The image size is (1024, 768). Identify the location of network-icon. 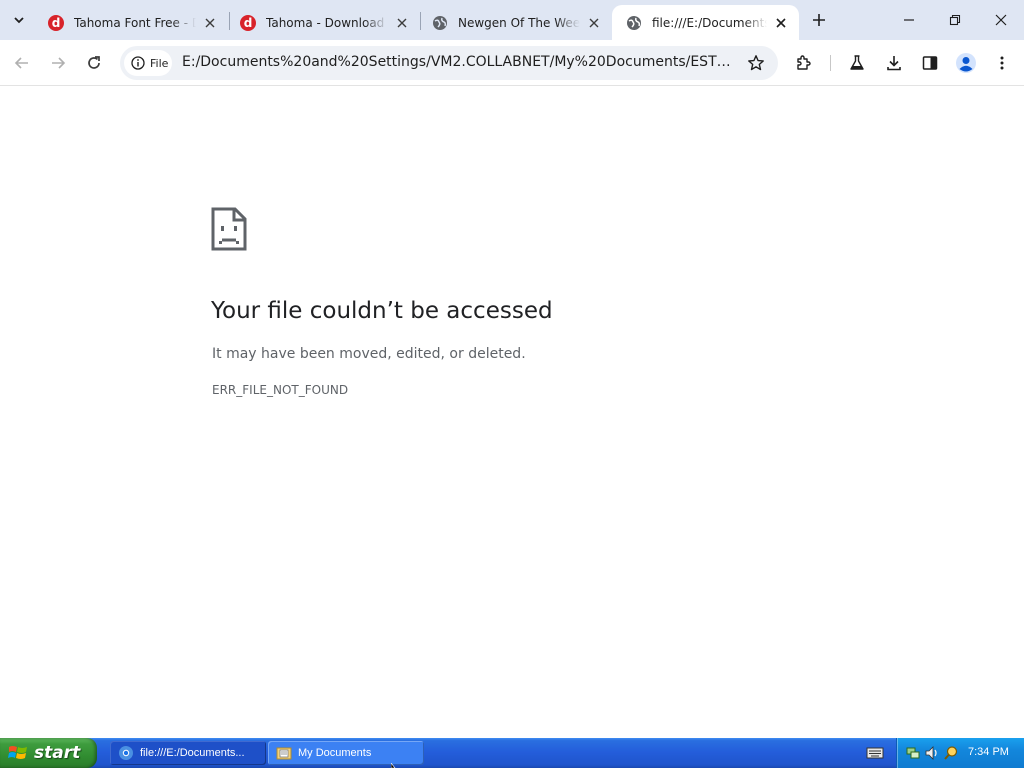
(913, 753).